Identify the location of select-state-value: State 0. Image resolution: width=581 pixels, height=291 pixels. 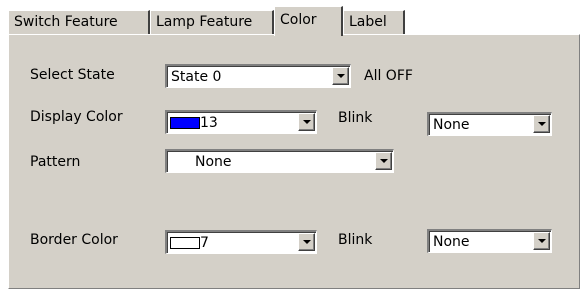
(196, 77).